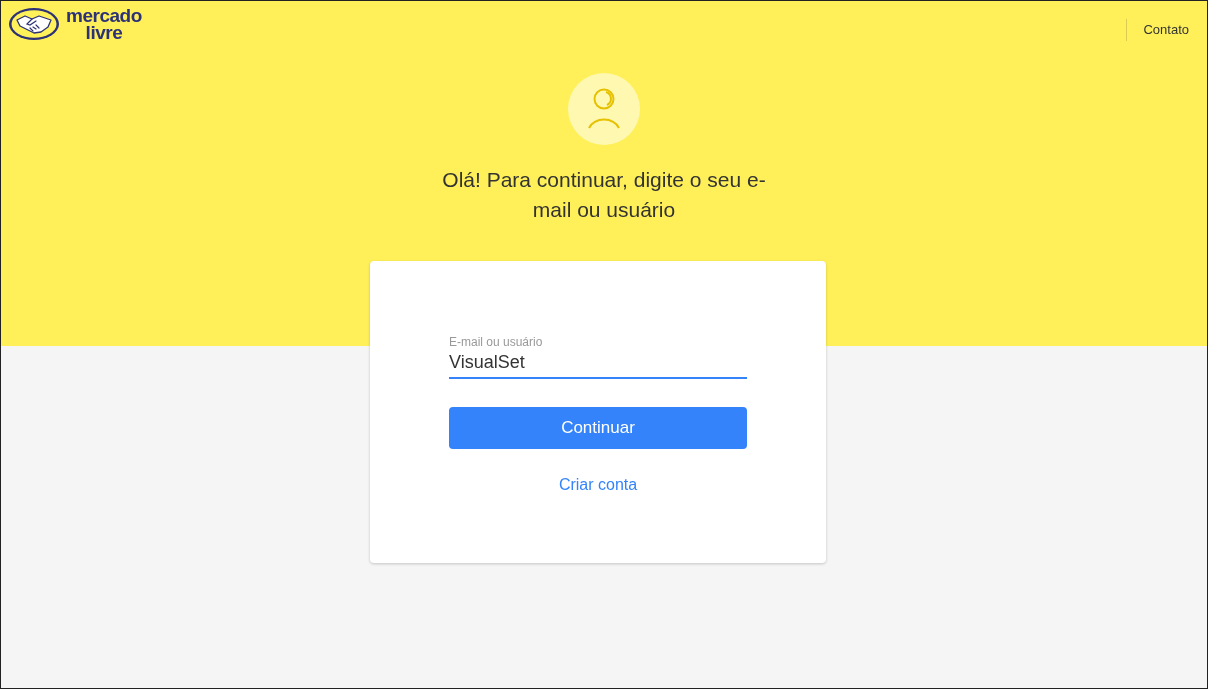  I want to click on create-account-link: Criar conta, so click(598, 485).